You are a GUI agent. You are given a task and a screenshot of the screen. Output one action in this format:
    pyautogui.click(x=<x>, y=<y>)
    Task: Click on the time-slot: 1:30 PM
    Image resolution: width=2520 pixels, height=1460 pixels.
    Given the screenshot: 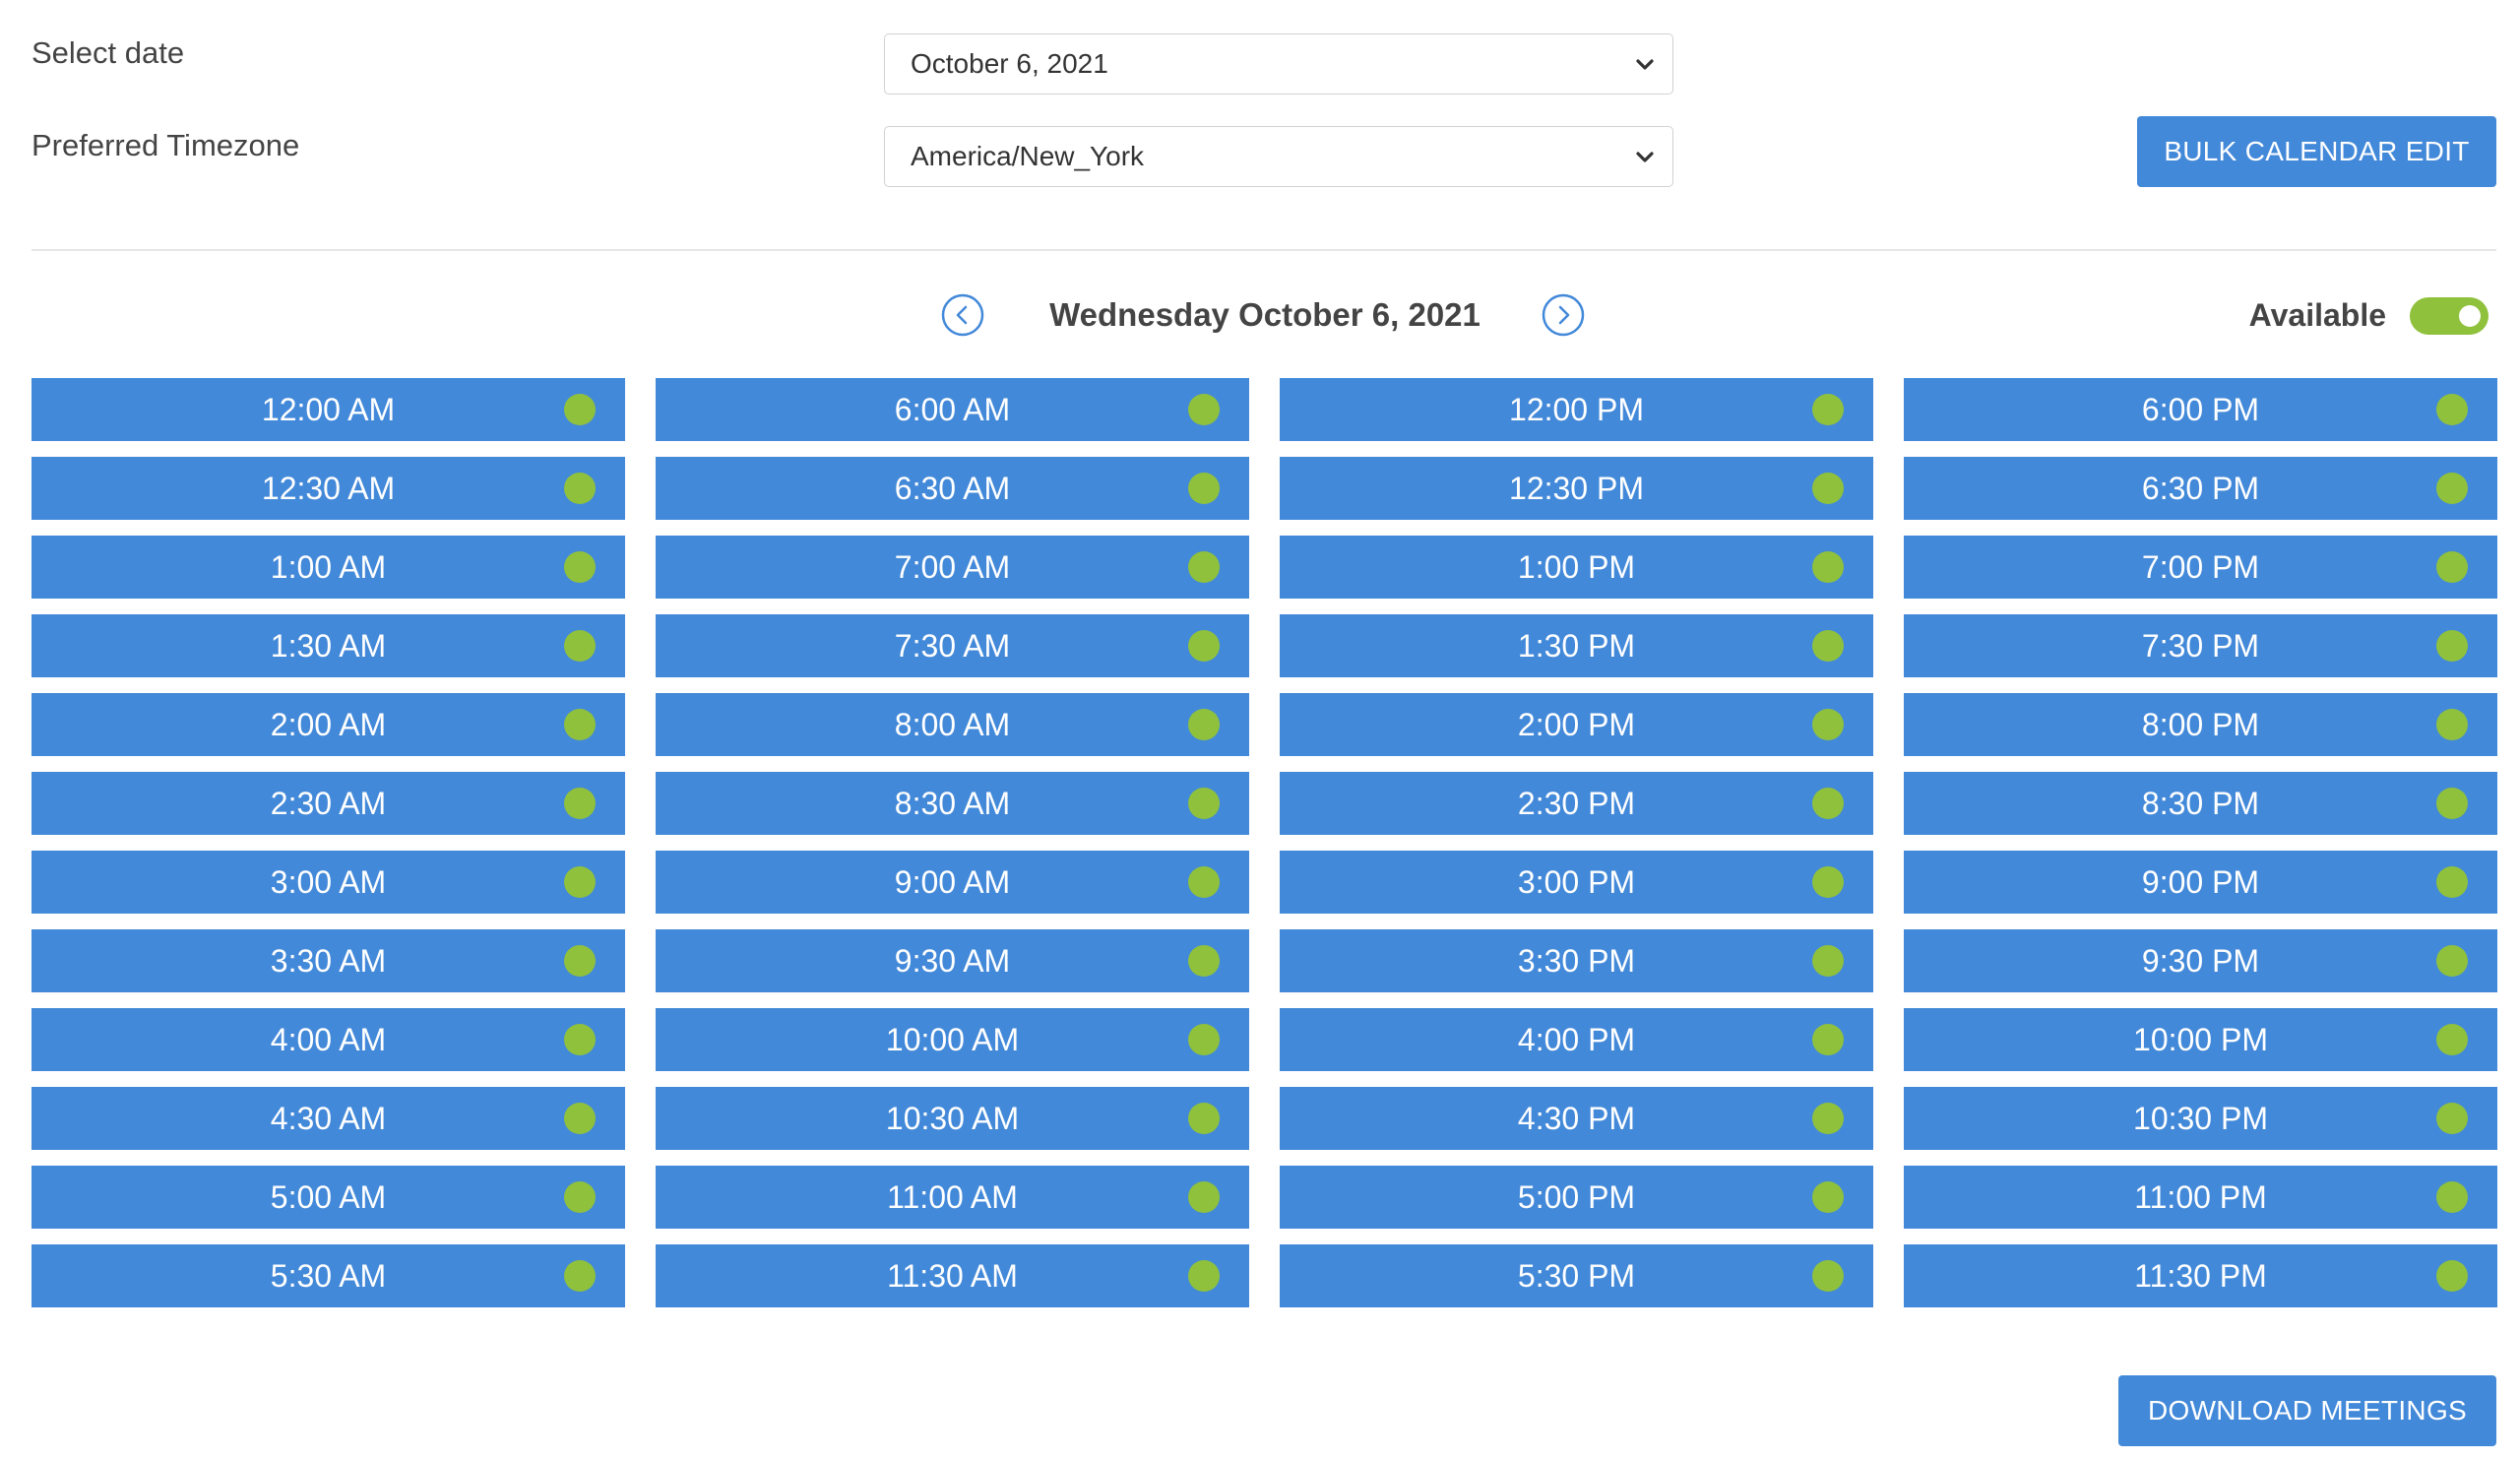 What is the action you would take?
    pyautogui.click(x=1576, y=645)
    